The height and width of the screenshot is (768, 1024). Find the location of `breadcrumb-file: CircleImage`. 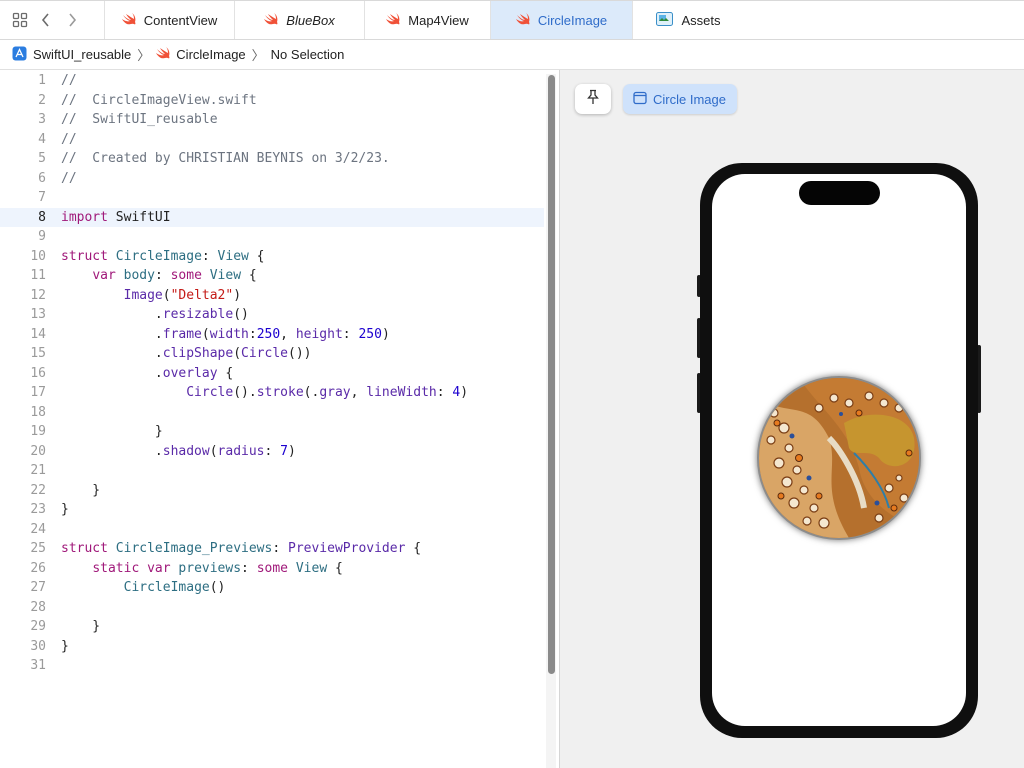

breadcrumb-file: CircleImage is located at coordinates (201, 54).